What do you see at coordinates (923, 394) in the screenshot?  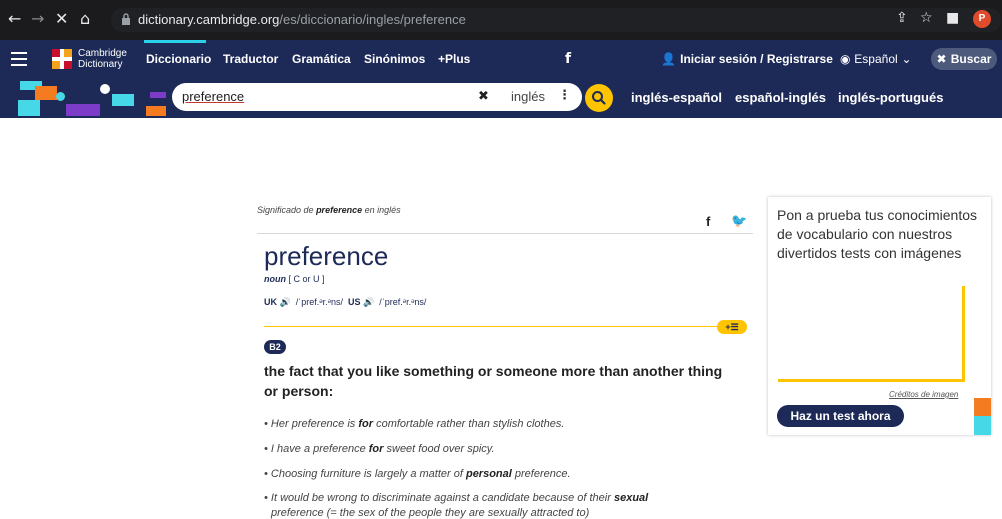 I see `image-credits-link: Créditos de imagen` at bounding box center [923, 394].